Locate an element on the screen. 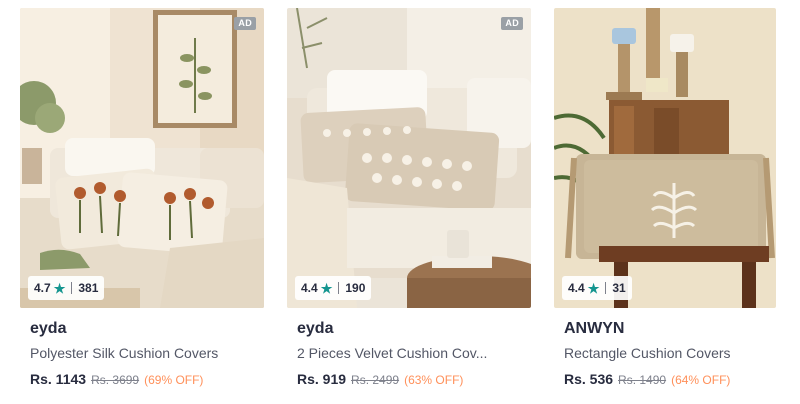  rating-count: 31 is located at coordinates (619, 288).